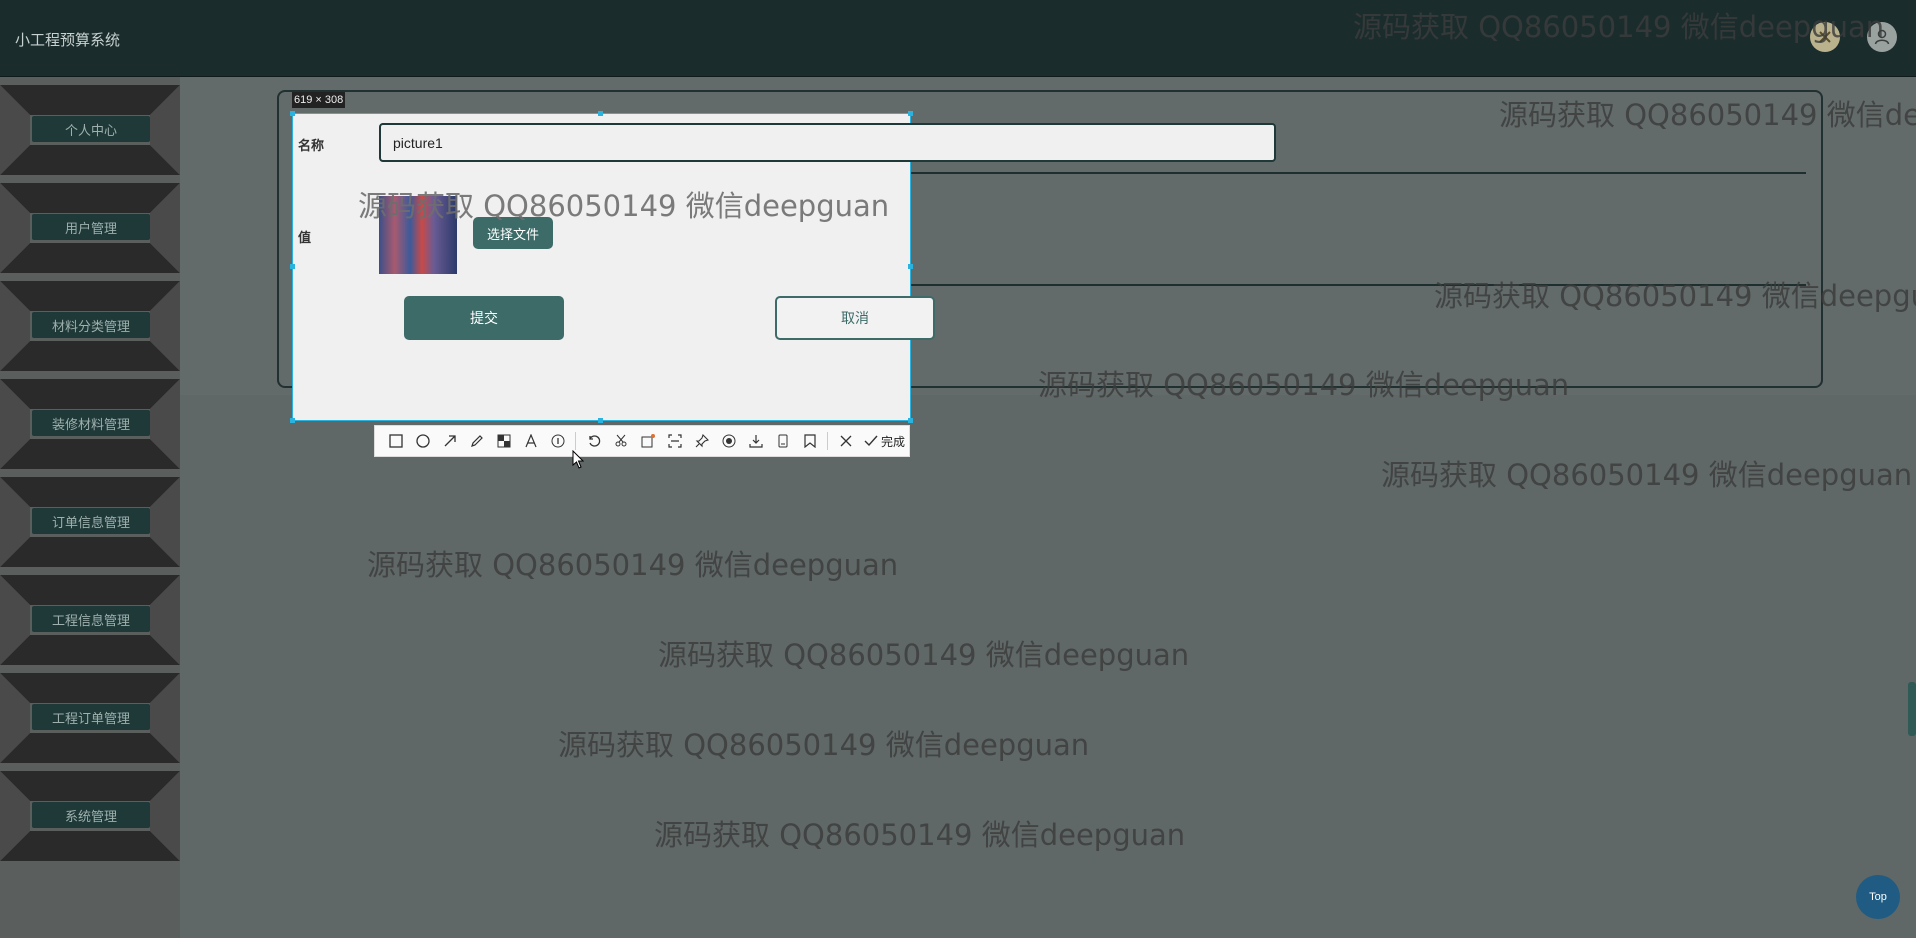  I want to click on screenshot-toolbar: 完成, so click(642, 441).